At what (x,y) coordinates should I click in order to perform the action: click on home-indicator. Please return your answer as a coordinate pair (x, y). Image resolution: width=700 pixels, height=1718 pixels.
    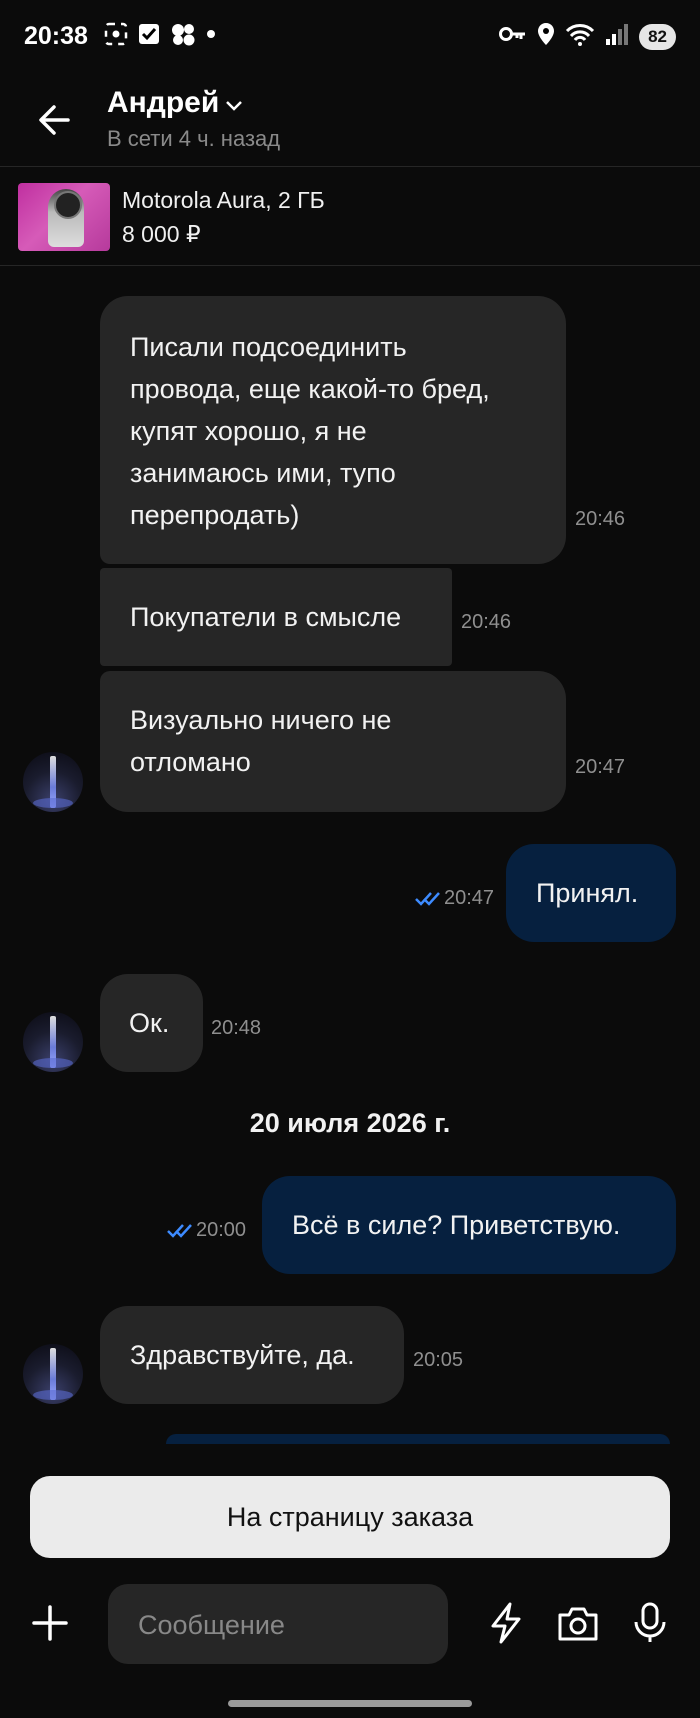
    Looking at the image, I should click on (350, 1703).